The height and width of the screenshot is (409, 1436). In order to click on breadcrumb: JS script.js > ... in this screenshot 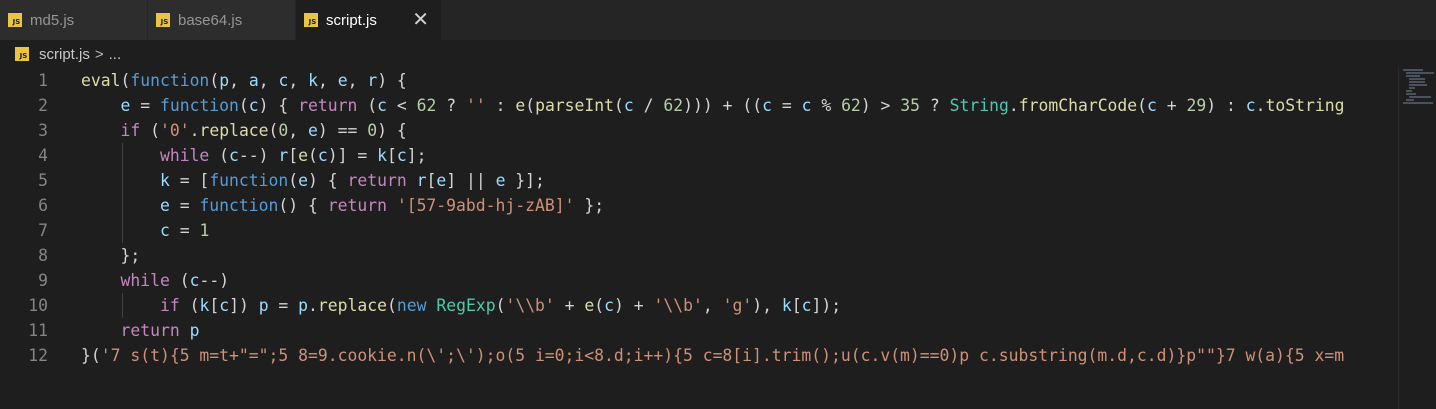, I will do `click(718, 54)`.